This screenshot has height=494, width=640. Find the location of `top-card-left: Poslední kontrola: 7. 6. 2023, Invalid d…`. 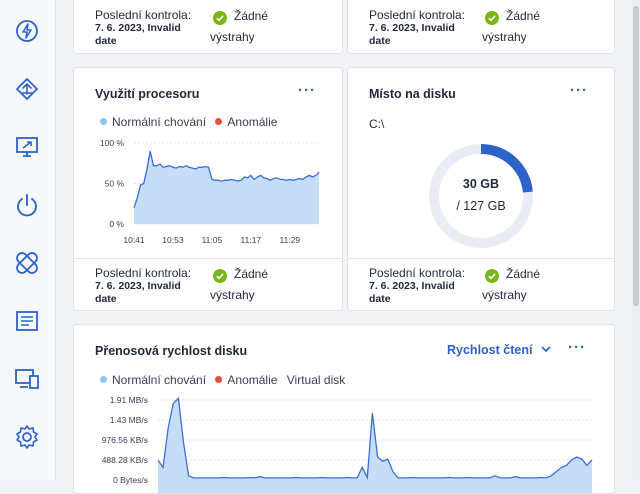

top-card-left: Poslední kontrola: 7. 6. 2023, Invalid d… is located at coordinates (208, 27).